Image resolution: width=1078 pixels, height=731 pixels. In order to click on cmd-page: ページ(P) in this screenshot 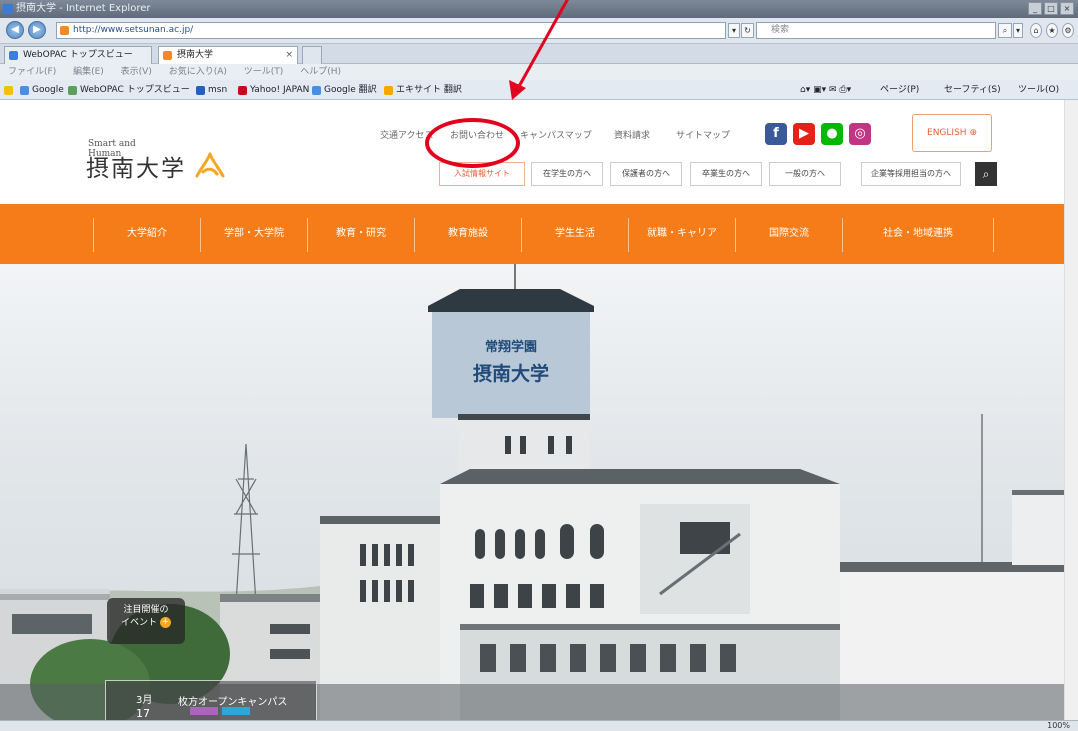, I will do `click(899, 90)`.